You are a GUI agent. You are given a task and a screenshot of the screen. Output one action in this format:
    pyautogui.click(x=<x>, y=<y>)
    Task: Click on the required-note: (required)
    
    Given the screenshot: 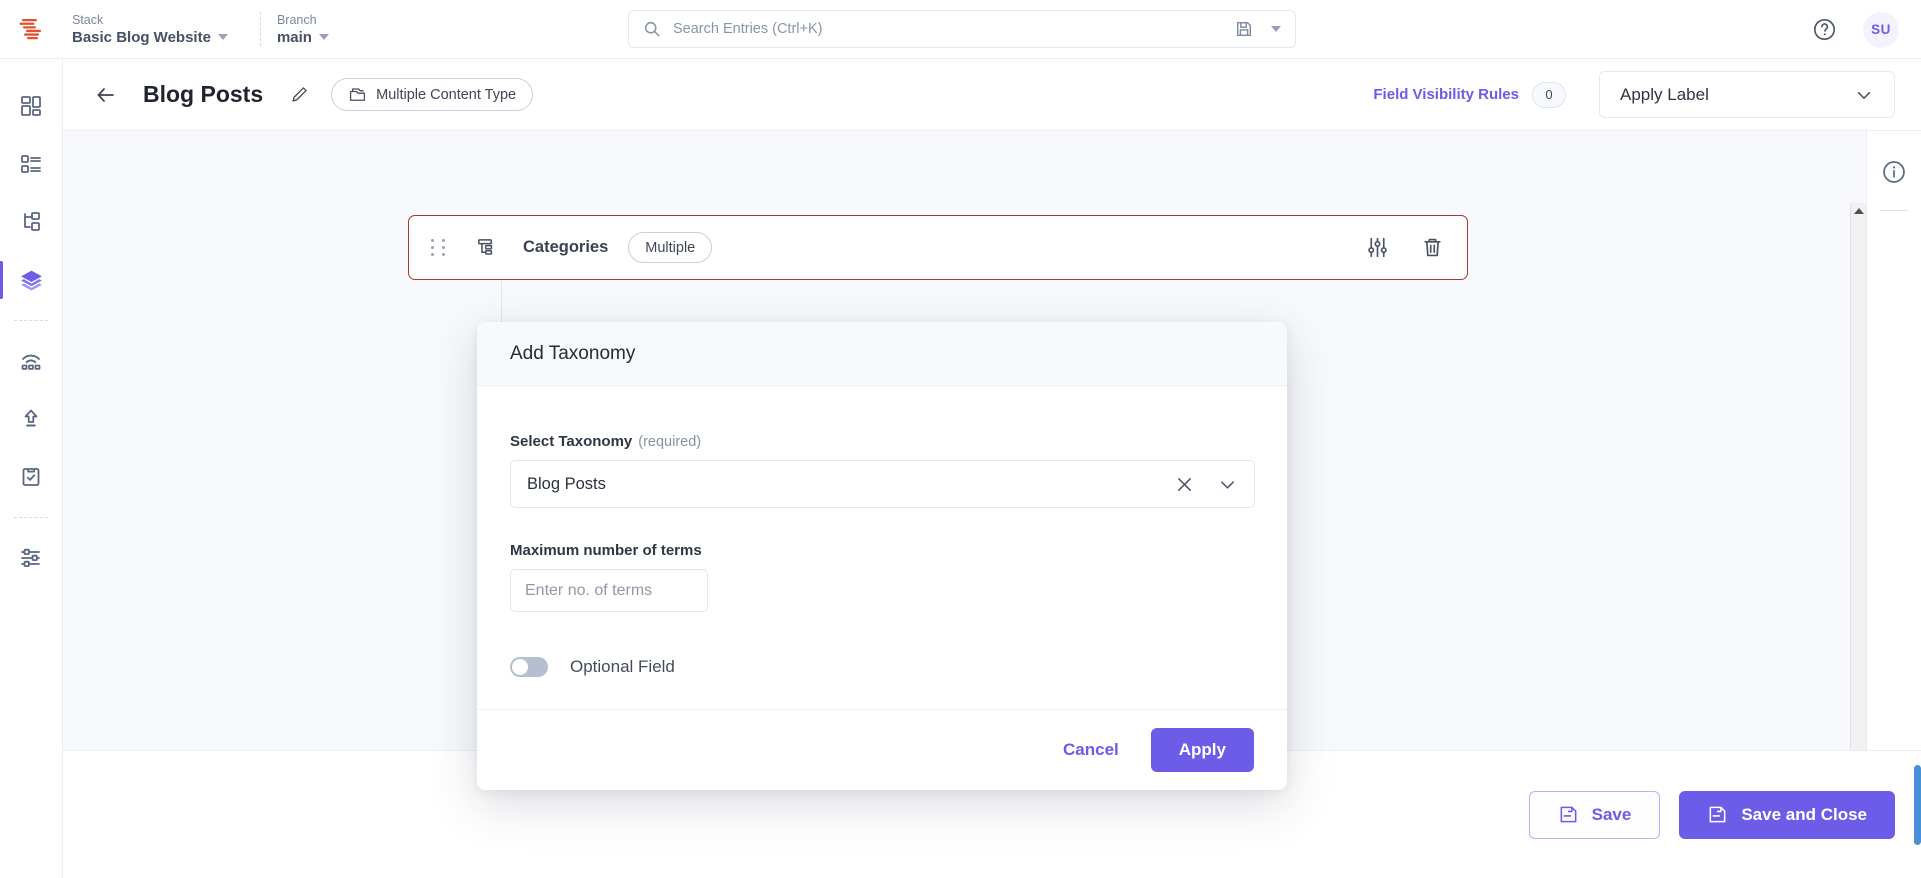 What is the action you would take?
    pyautogui.click(x=670, y=442)
    